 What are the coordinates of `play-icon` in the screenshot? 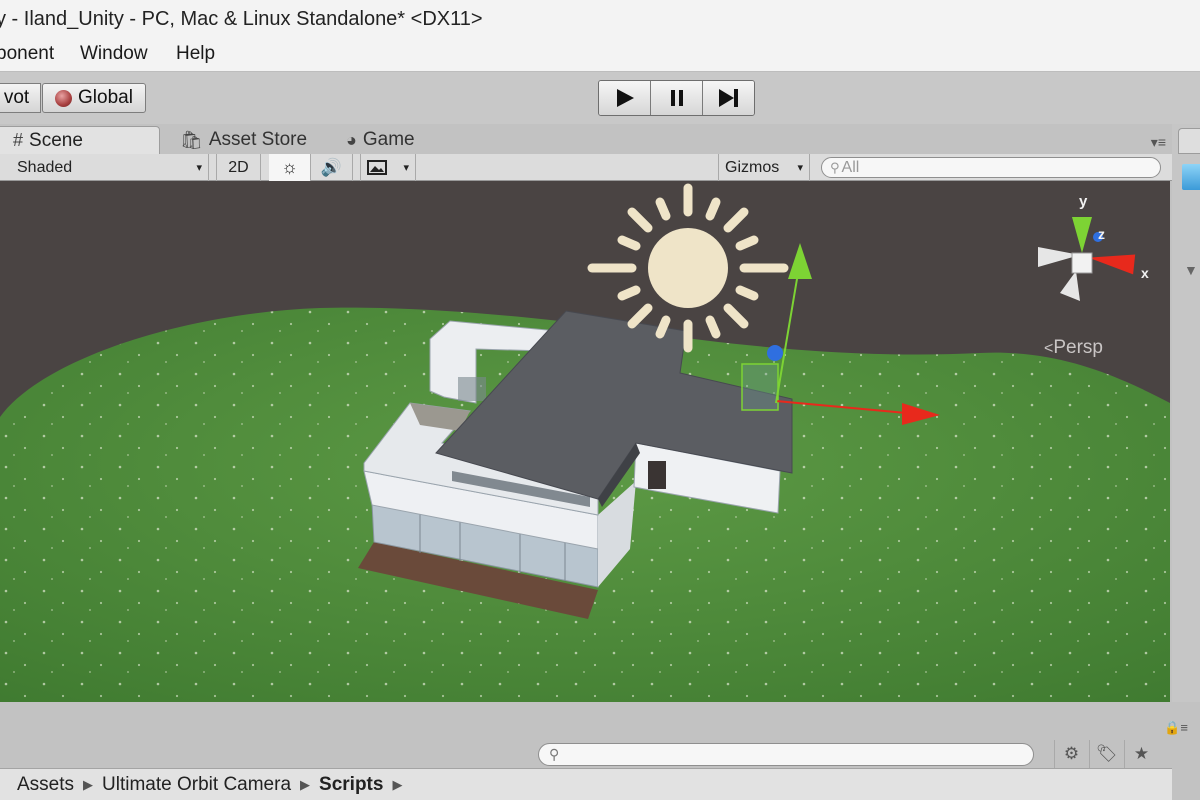 It's located at (625, 98).